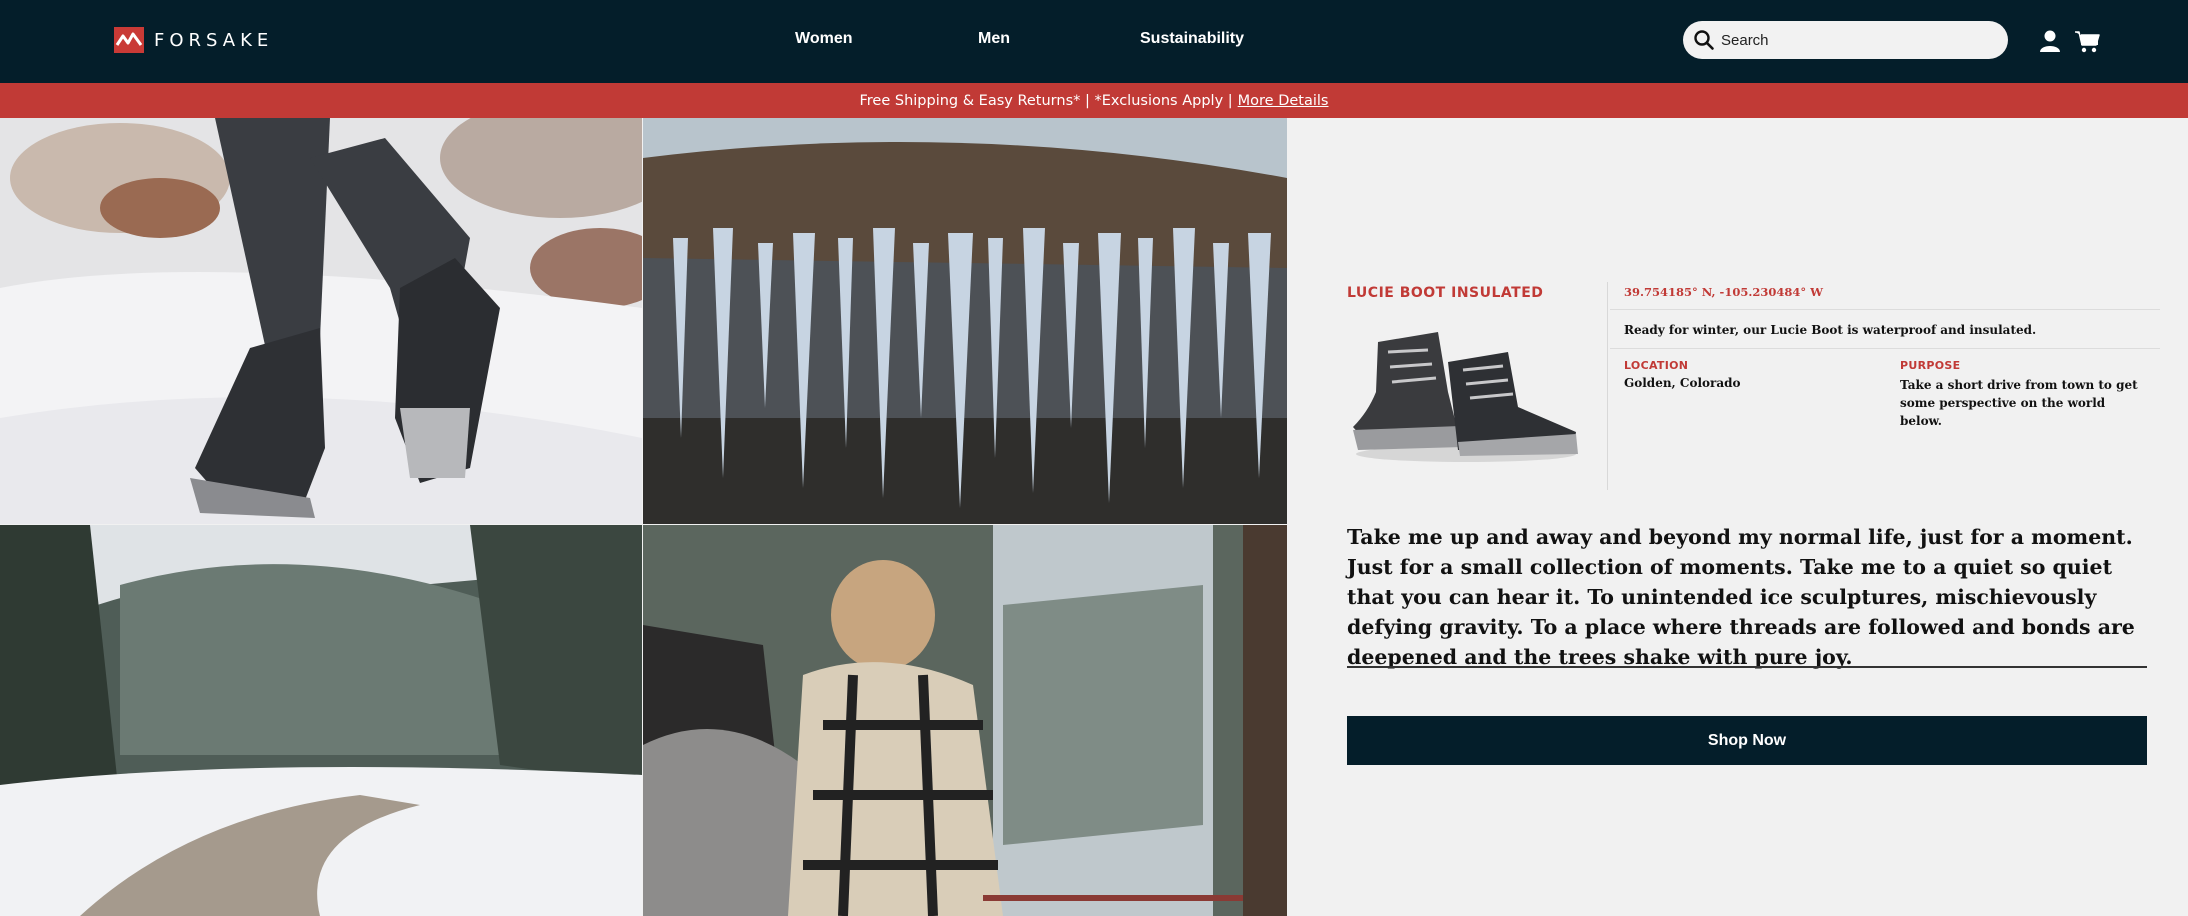 Image resolution: width=2188 pixels, height=916 pixels. What do you see at coordinates (1445, 293) in the screenshot?
I see `product-name: LUCIE BOOT INSULATED` at bounding box center [1445, 293].